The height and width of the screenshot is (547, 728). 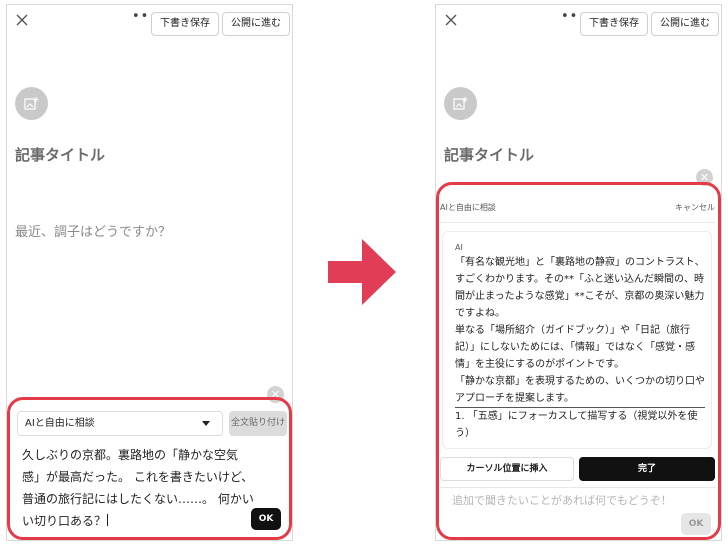 I want to click on body-placeholder: 最近、調子はどうですか？, so click(x=93, y=230).